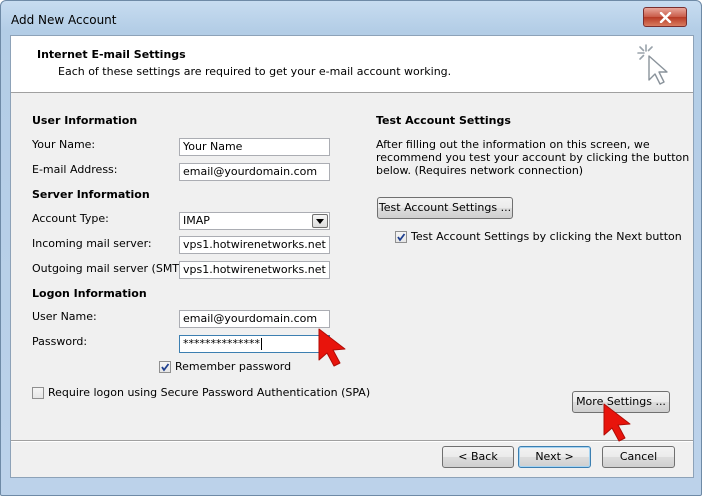  What do you see at coordinates (261, 344) in the screenshot?
I see `text-caret` at bounding box center [261, 344].